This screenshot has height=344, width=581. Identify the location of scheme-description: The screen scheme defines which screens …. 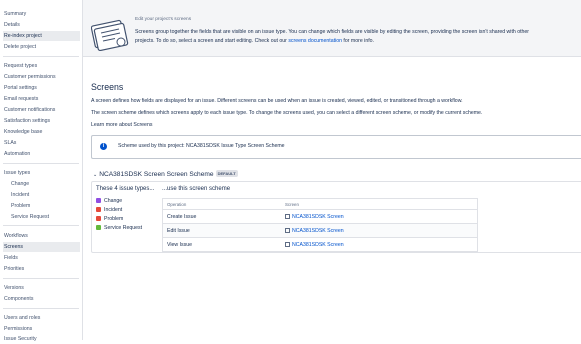
(287, 113).